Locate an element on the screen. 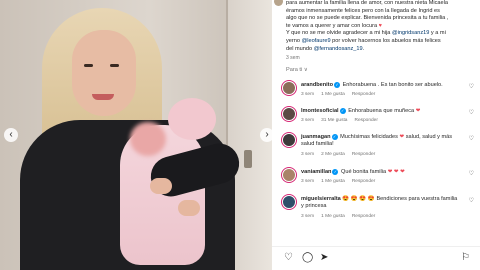 The image size is (480, 270). door-handle is located at coordinates (248, 159).